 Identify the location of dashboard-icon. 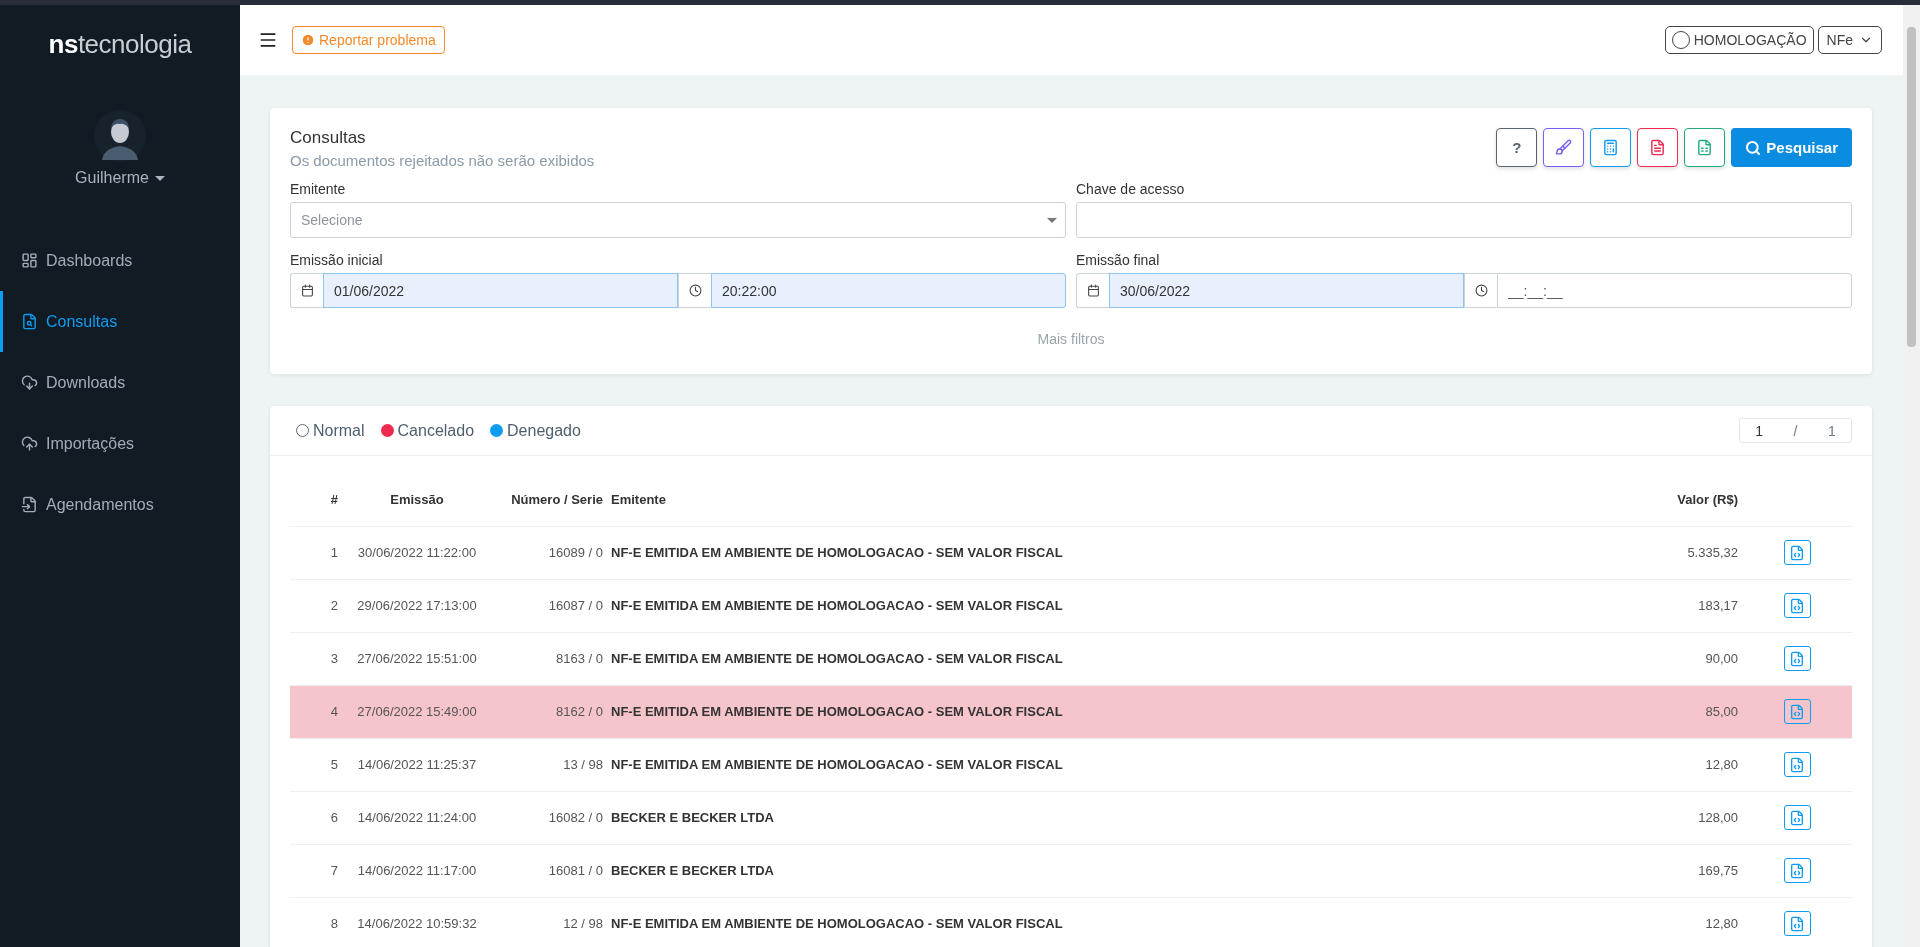
(29, 260).